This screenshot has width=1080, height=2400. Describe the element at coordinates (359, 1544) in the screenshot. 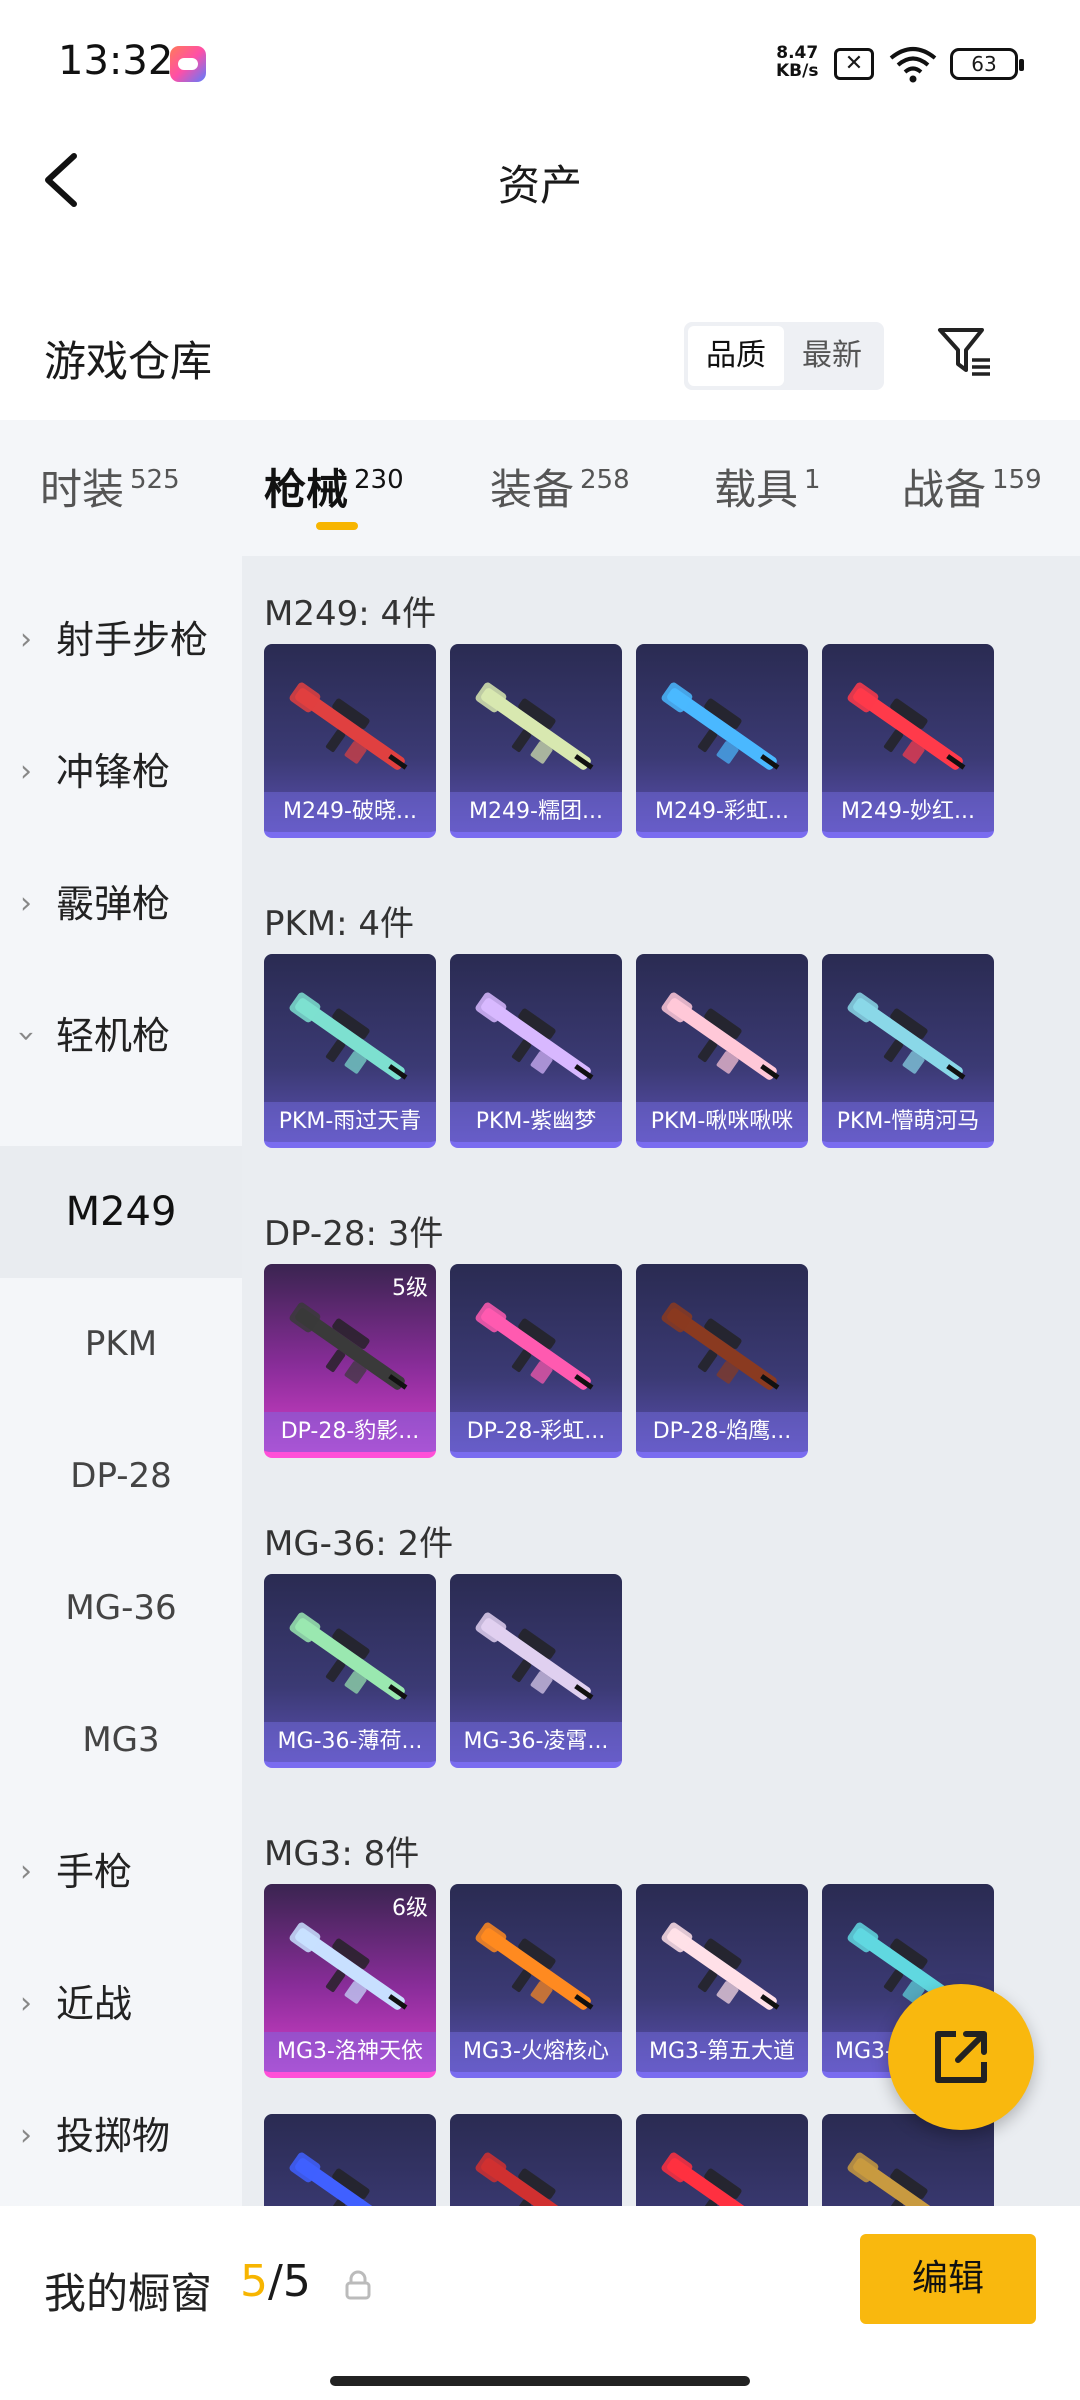

I see `group-title: MG-36: 2件` at that location.